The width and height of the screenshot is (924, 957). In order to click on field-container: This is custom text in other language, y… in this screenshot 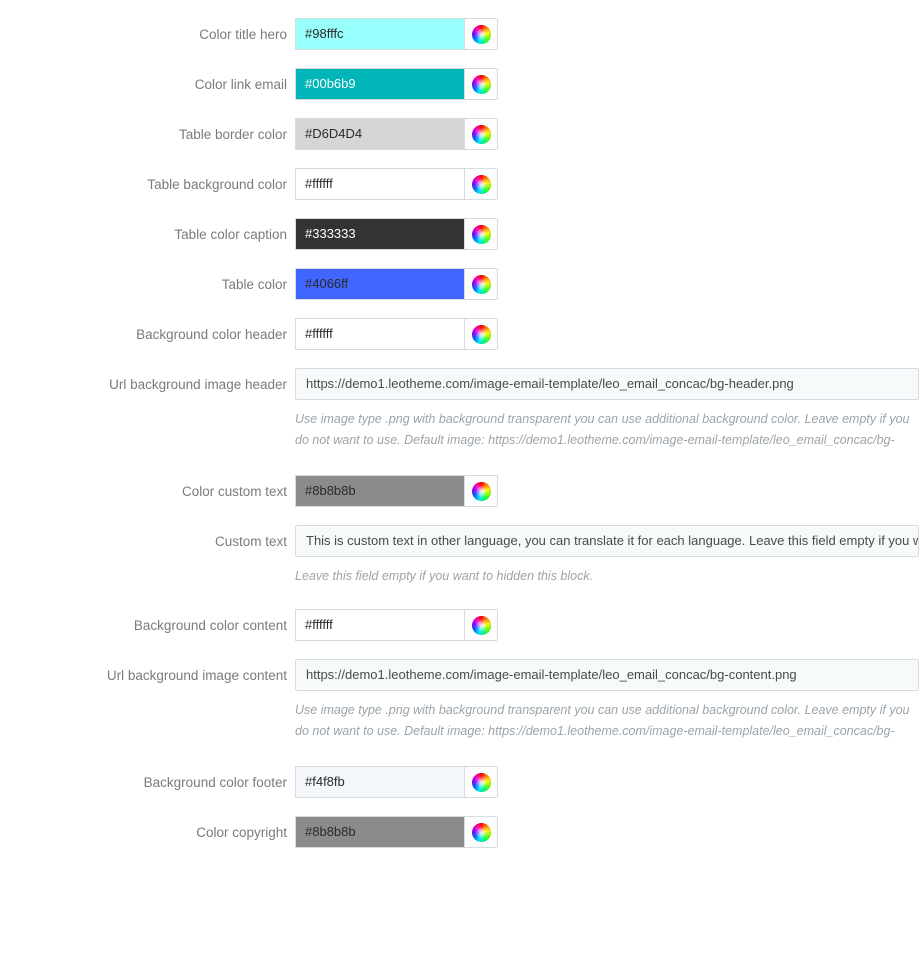, I will do `click(609, 556)`.